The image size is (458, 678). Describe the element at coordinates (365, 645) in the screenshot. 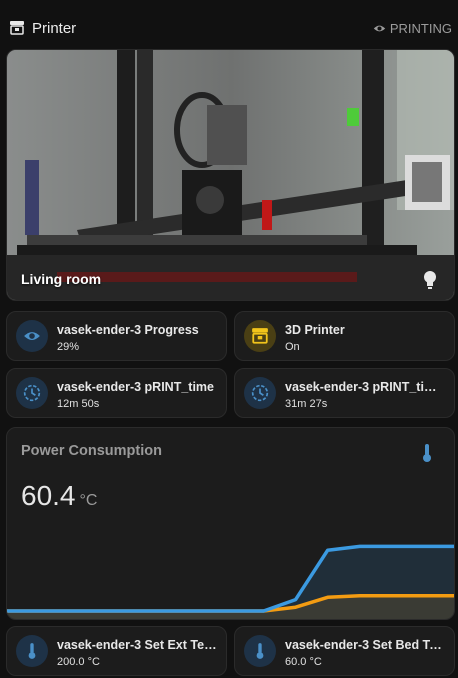

I see `tile-name: vasek-ender-3 Set Bed Temp` at that location.